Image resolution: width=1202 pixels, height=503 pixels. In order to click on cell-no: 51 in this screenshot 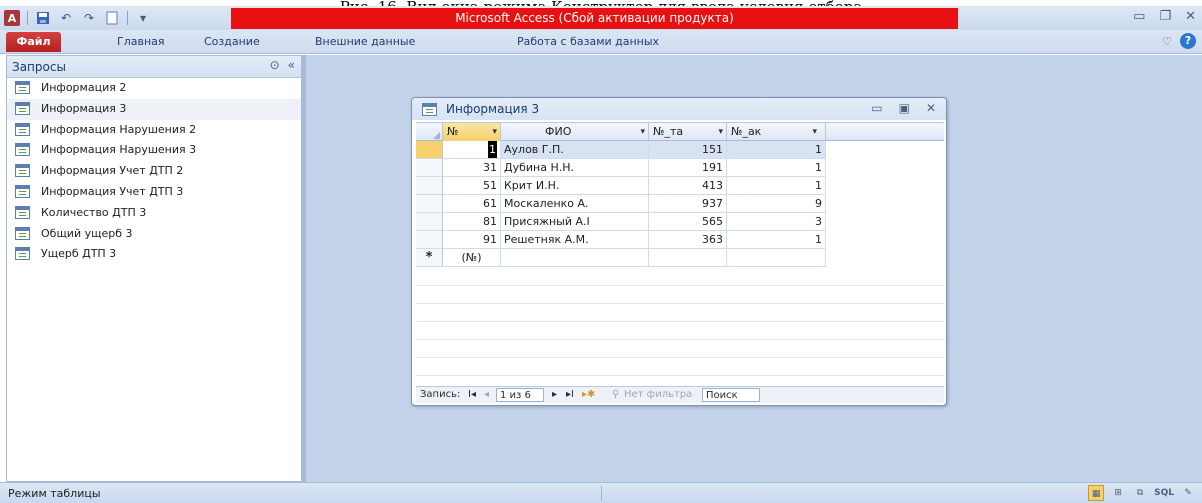, I will do `click(472, 186)`.